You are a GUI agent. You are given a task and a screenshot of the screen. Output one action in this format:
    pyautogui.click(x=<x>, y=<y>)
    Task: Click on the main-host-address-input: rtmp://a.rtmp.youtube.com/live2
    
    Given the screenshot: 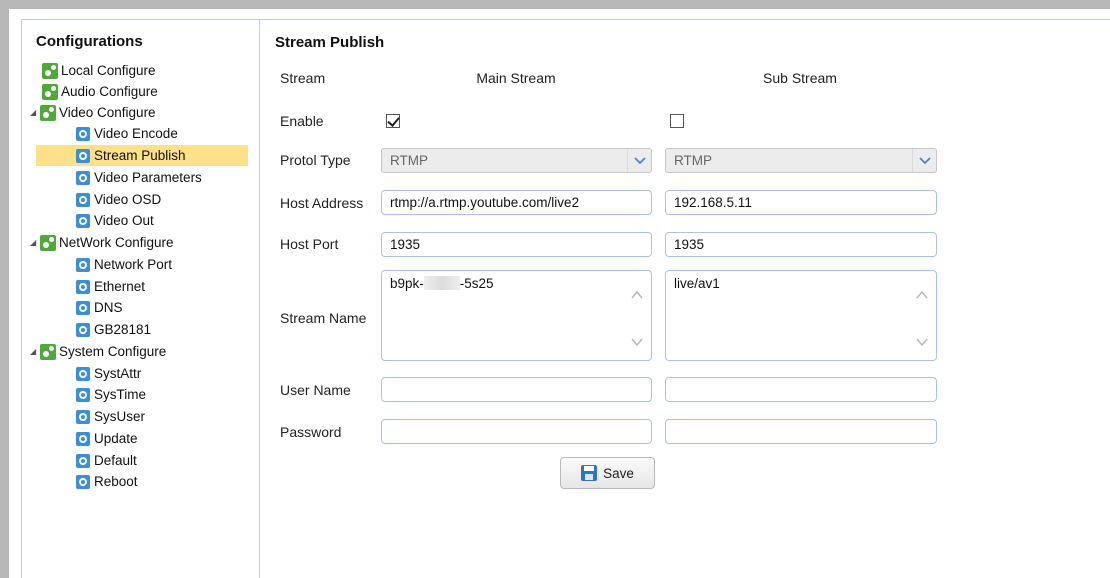 What is the action you would take?
    pyautogui.click(x=516, y=202)
    